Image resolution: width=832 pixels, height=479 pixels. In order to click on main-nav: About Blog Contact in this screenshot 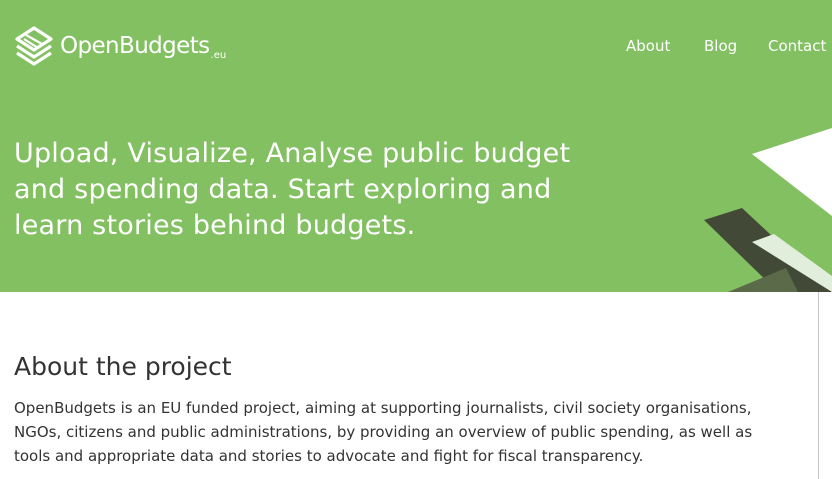, I will do `click(416, 47)`.